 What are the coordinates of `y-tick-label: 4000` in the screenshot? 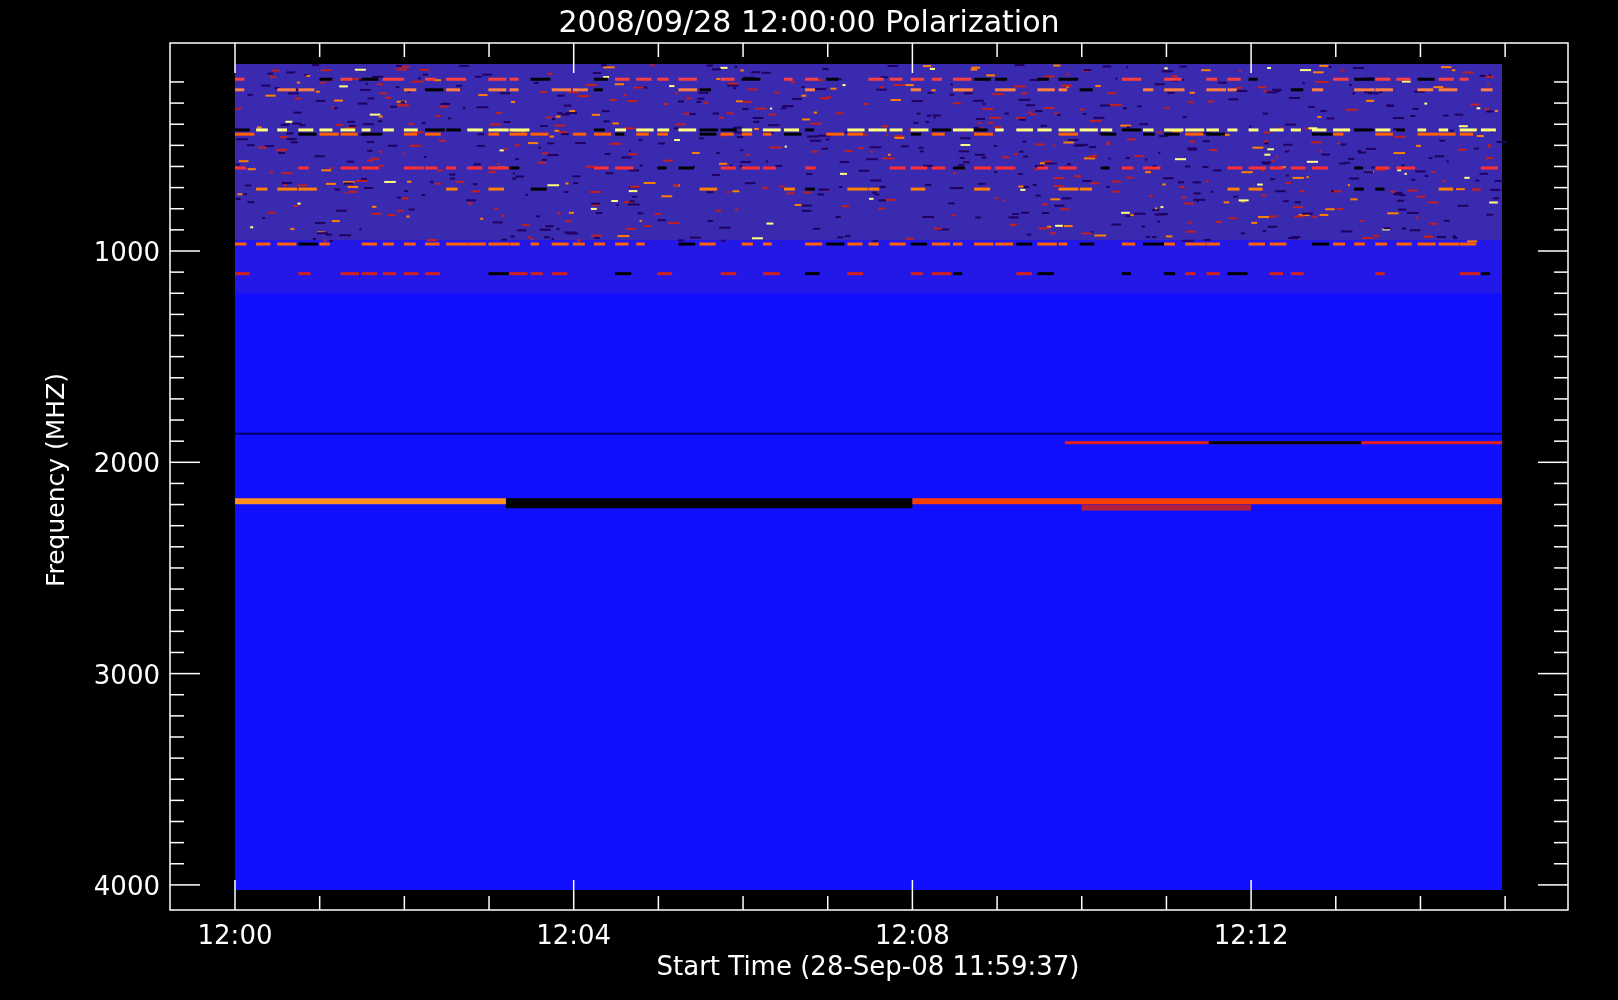 It's located at (126, 885).